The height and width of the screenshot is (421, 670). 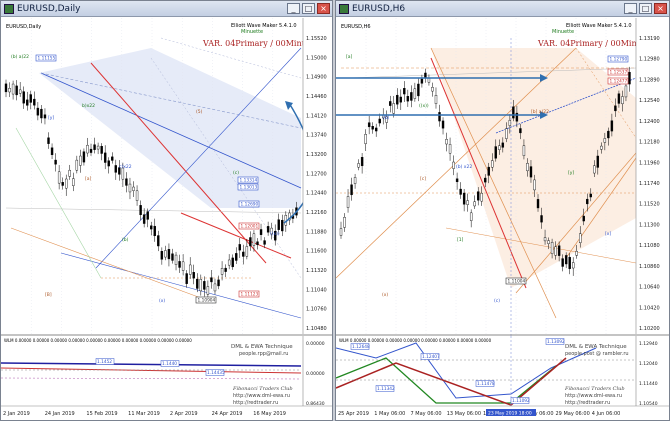 I want to click on window-title: EURUSD,Daily, so click(x=49, y=8).